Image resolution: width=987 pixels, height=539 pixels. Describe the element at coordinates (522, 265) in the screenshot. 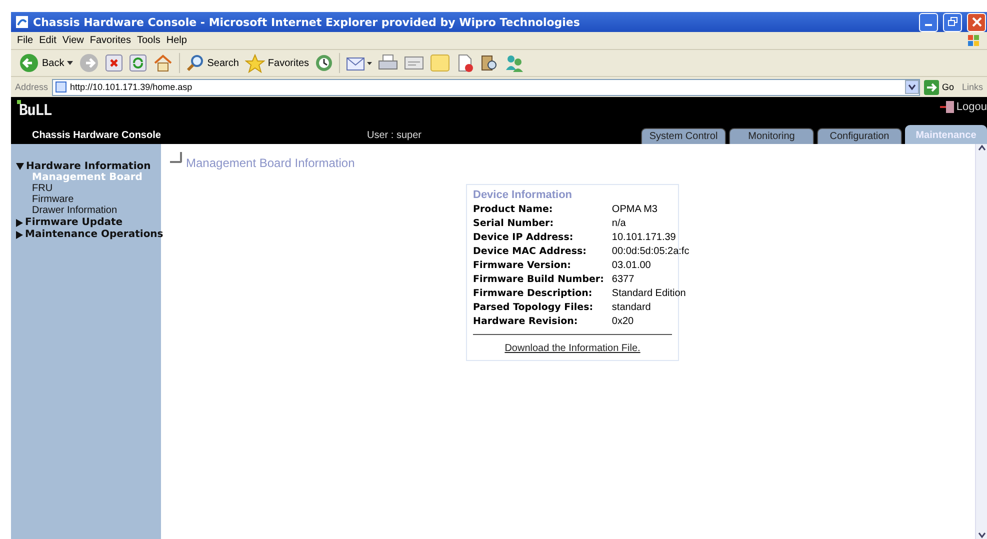

I see `field-label: Firmware Version:` at that location.